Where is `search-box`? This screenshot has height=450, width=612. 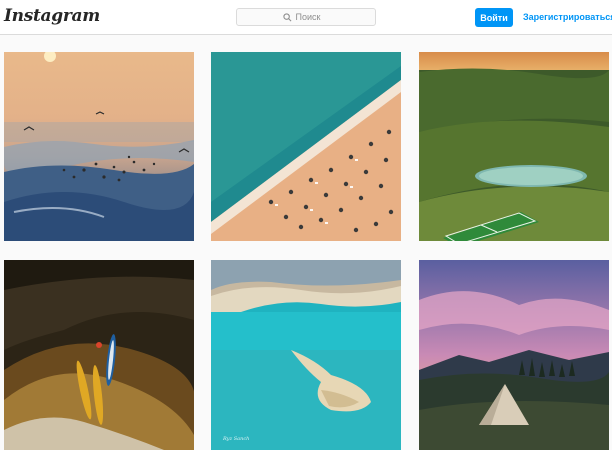 search-box is located at coordinates (306, 17).